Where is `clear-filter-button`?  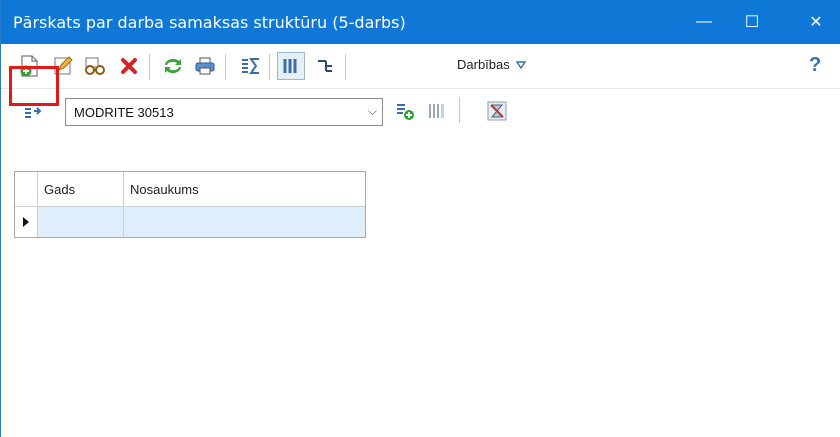 clear-filter-button is located at coordinates (497, 111).